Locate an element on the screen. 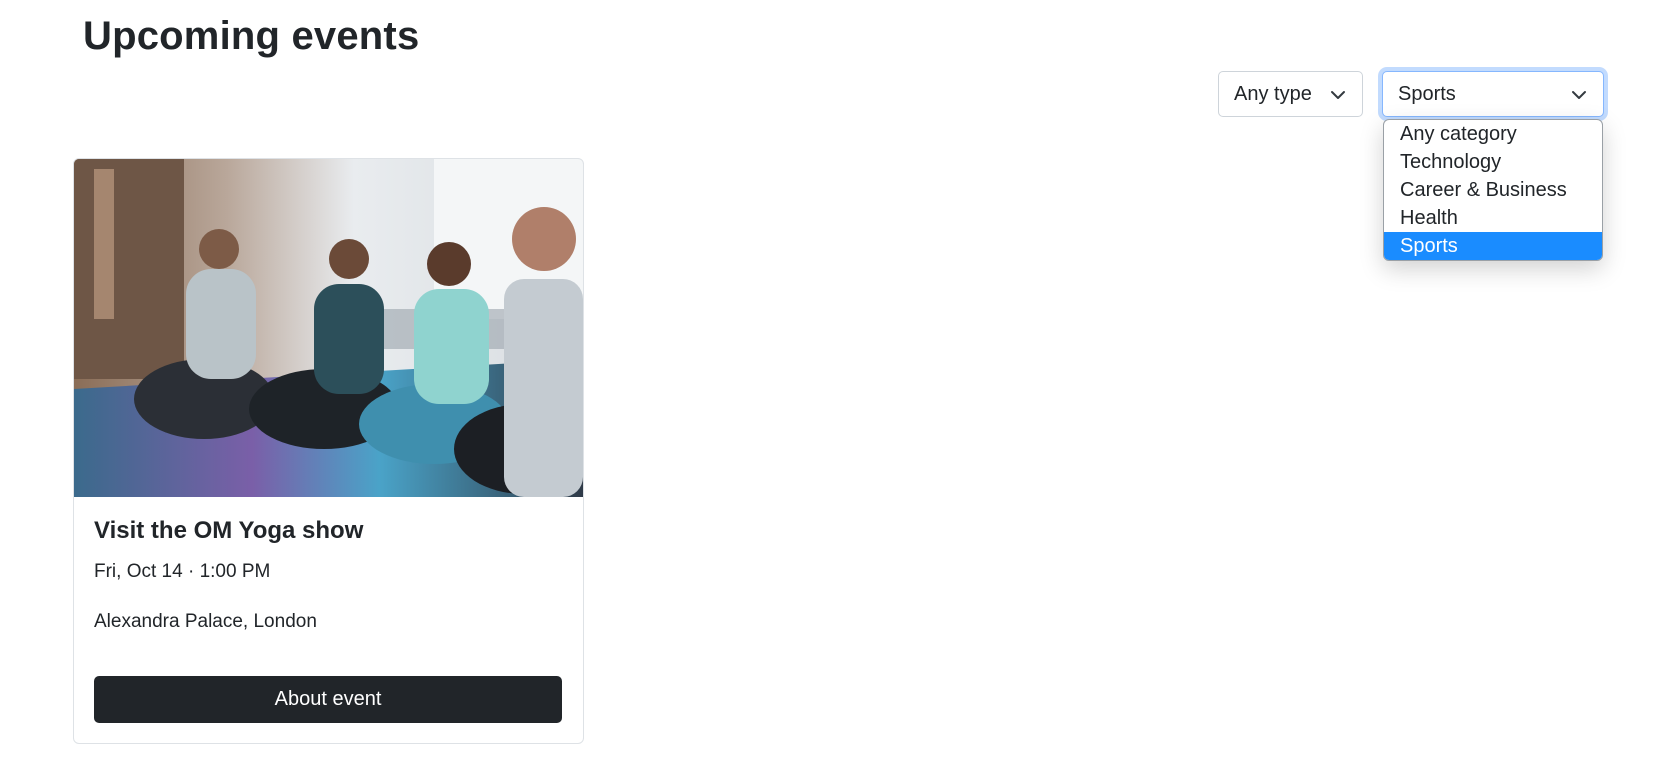  category-select-value: Sports is located at coordinates (1427, 93).